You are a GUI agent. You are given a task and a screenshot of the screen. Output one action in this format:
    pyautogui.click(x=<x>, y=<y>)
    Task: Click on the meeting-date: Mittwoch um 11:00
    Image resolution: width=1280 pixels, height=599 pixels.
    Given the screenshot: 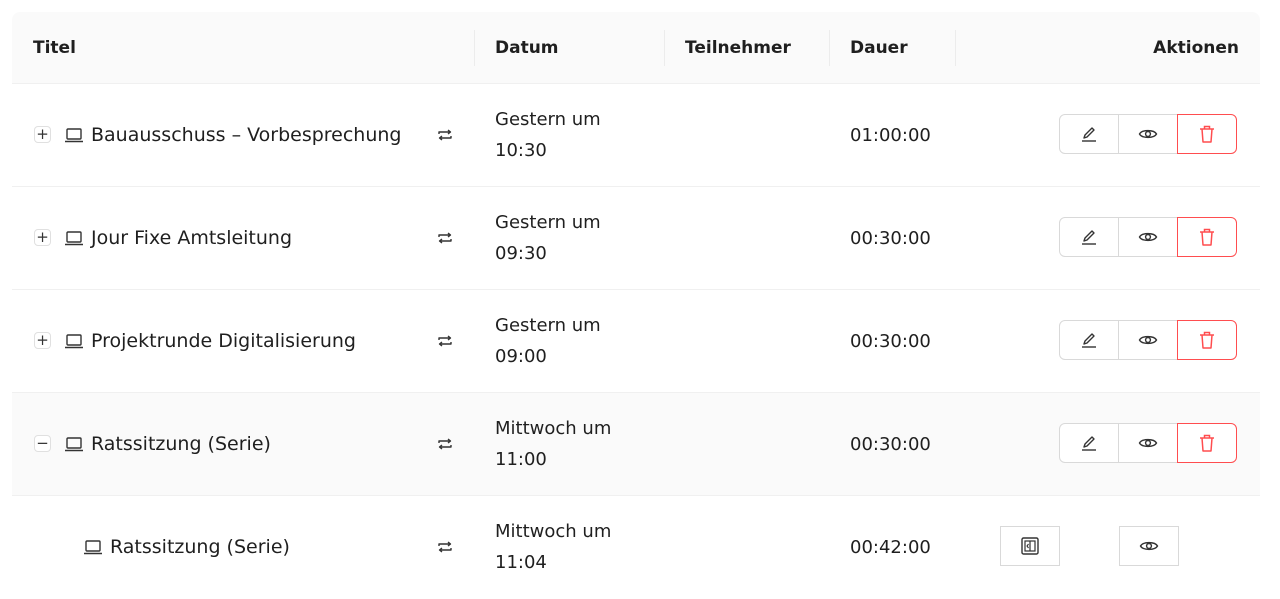 What is the action you would take?
    pyautogui.click(x=553, y=444)
    